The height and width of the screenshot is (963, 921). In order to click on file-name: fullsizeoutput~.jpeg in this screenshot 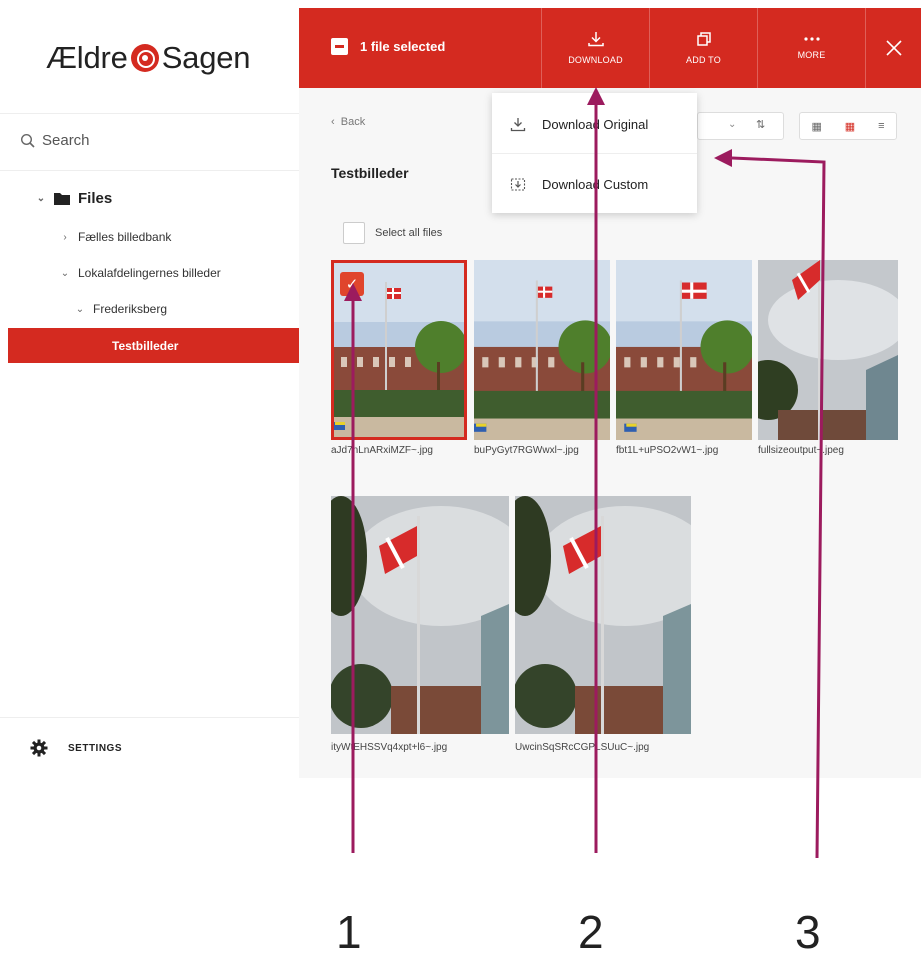, I will do `click(801, 450)`.